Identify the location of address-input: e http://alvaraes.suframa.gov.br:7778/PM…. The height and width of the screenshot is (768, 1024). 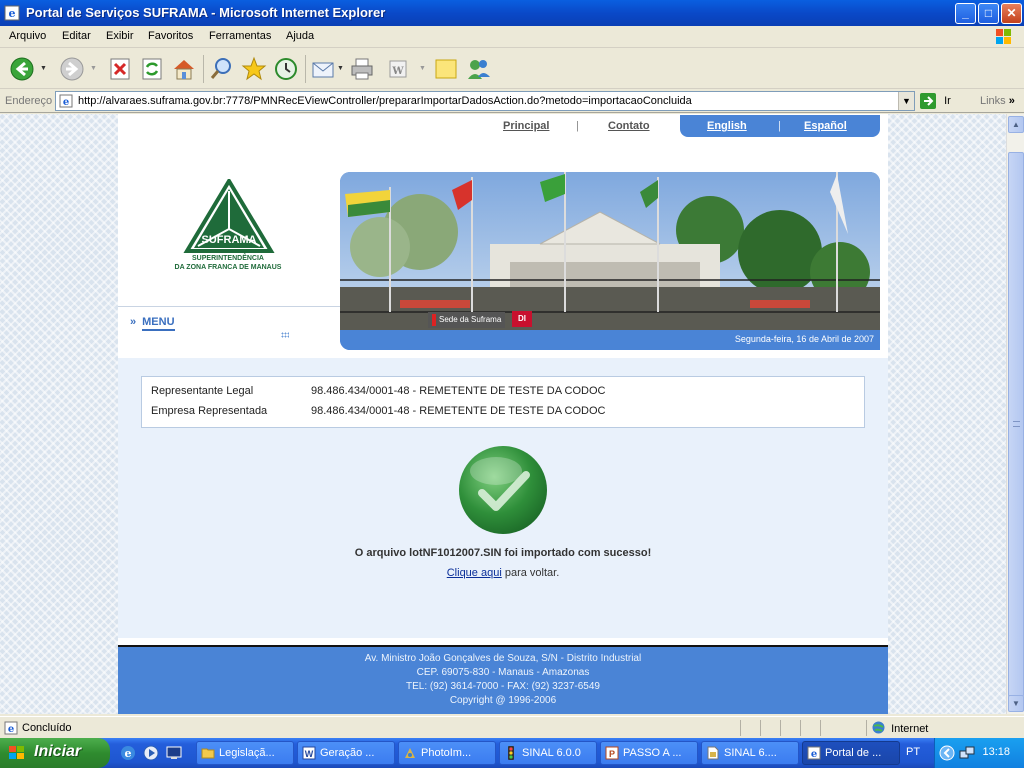
(485, 101).